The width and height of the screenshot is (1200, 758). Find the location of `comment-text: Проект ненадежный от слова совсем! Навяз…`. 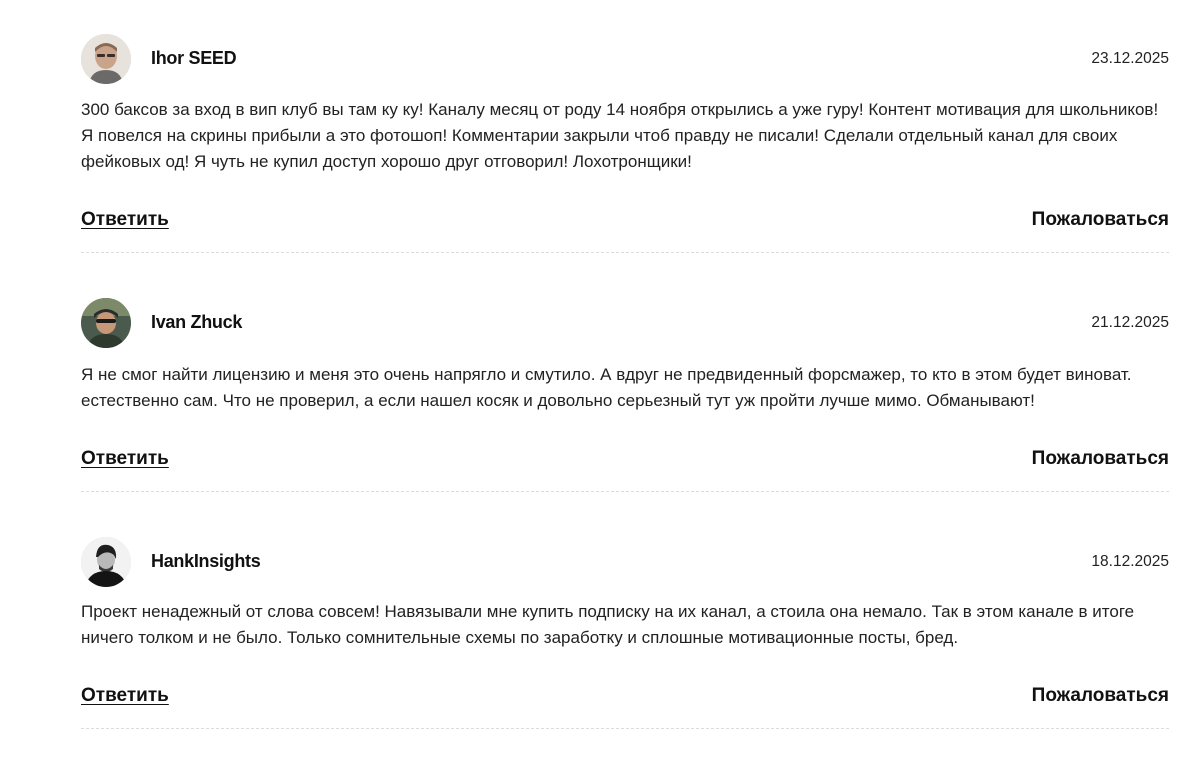

comment-text: Проект ненадежный от слова совсем! Навяз… is located at coordinates (608, 624).